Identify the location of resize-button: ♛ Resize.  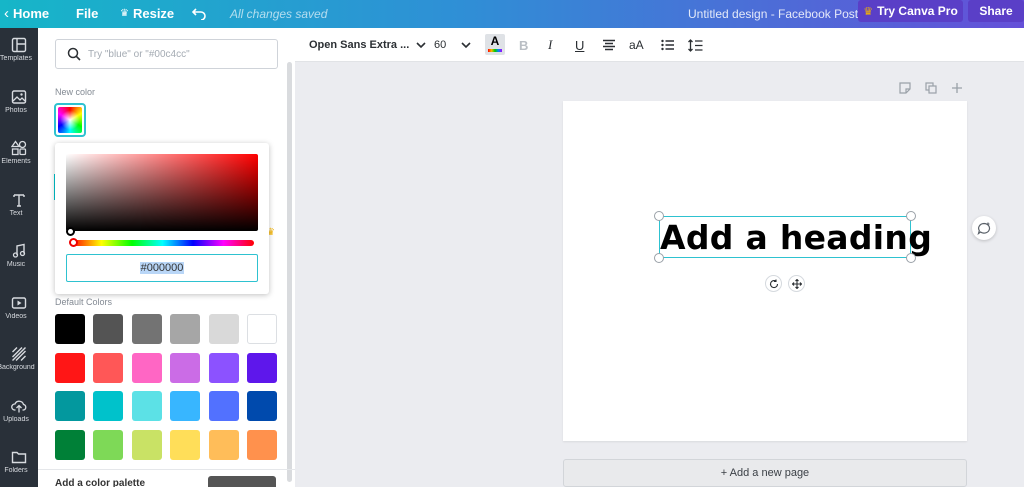
(147, 14).